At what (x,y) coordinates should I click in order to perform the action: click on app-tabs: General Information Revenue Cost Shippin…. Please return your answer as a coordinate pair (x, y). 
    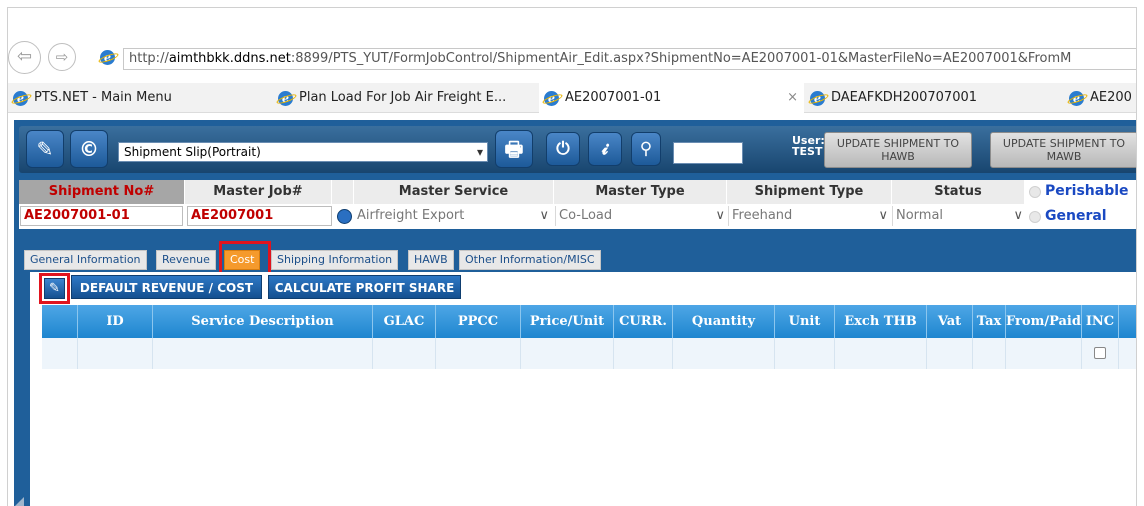
    Looking at the image, I should click on (577, 258).